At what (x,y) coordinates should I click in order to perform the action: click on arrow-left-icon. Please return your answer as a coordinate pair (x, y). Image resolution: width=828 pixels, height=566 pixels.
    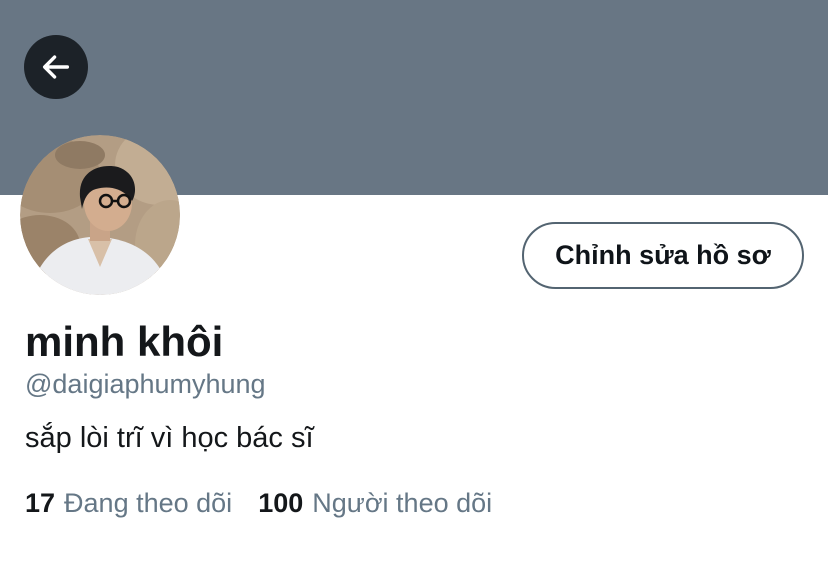
    Looking at the image, I should click on (56, 67).